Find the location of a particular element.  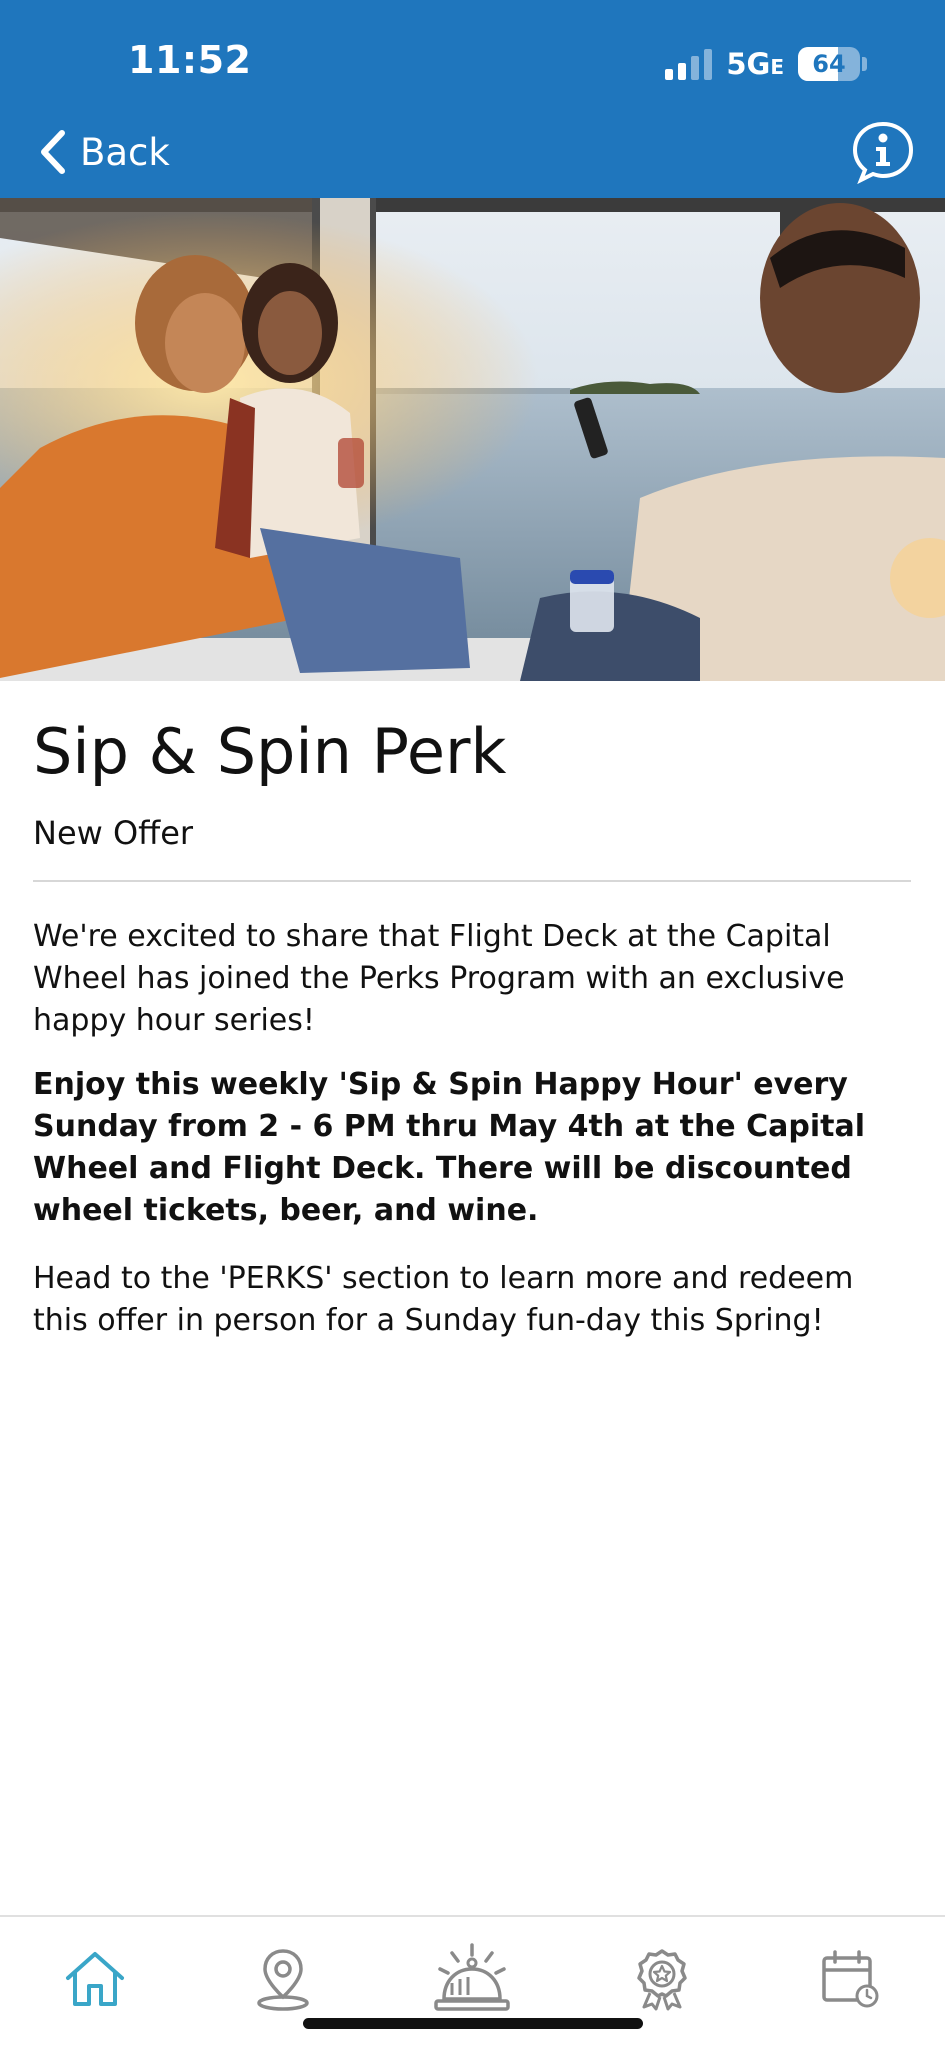

chevron-left-icon is located at coordinates (53, 152).